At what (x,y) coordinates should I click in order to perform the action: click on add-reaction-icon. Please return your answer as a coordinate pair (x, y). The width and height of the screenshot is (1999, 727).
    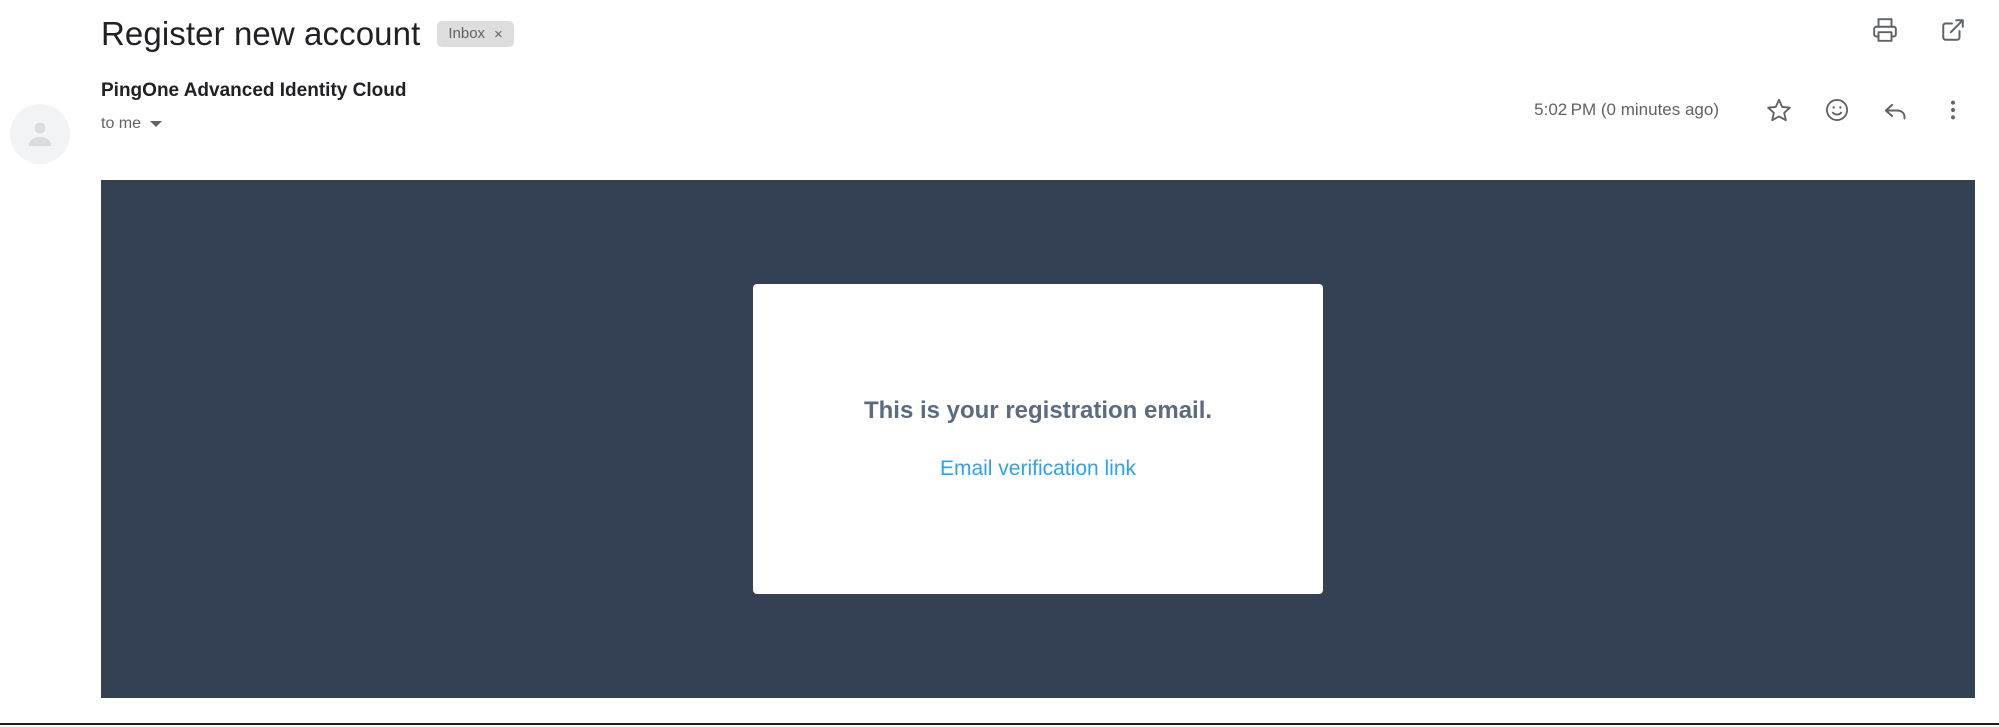
    Looking at the image, I should click on (1837, 110).